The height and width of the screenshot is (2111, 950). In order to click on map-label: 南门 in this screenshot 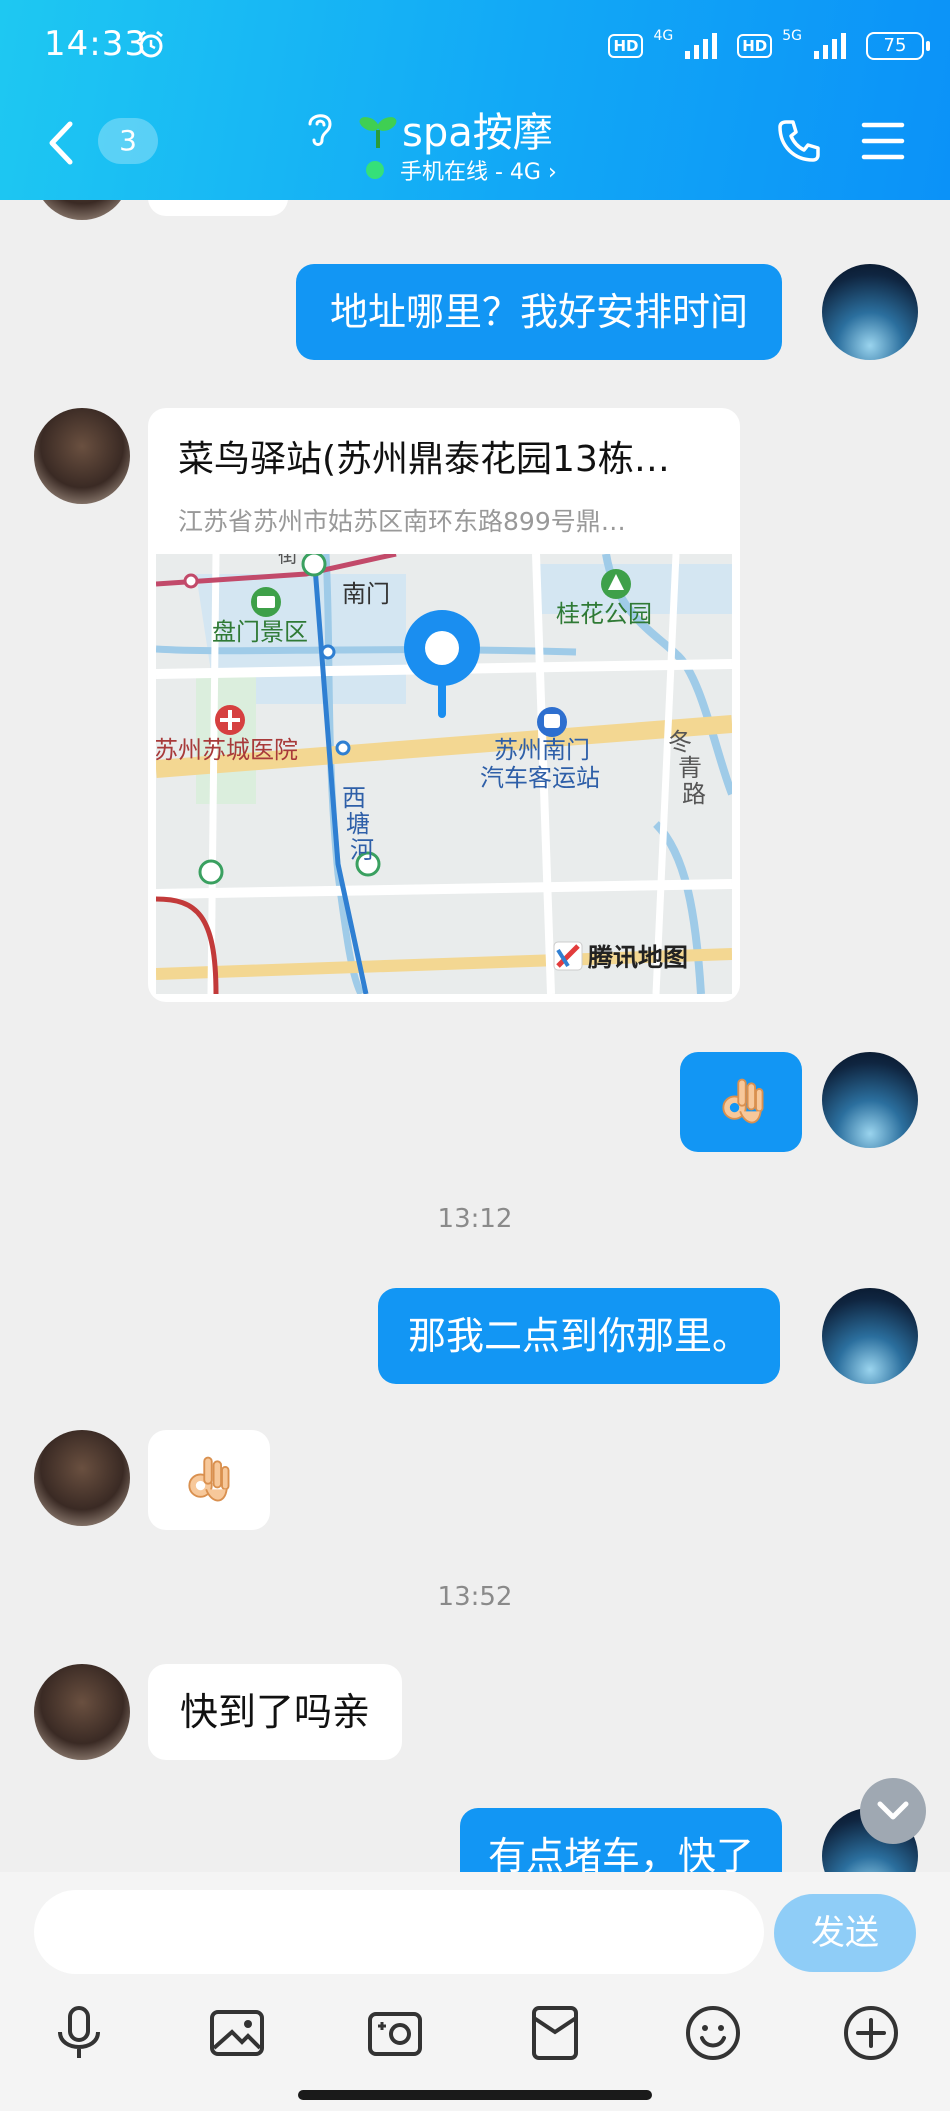, I will do `click(366, 594)`.